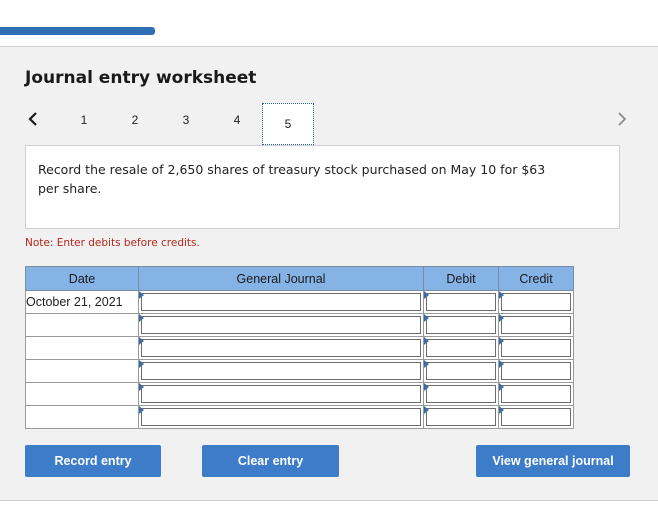  I want to click on step-4: 4, so click(237, 120).